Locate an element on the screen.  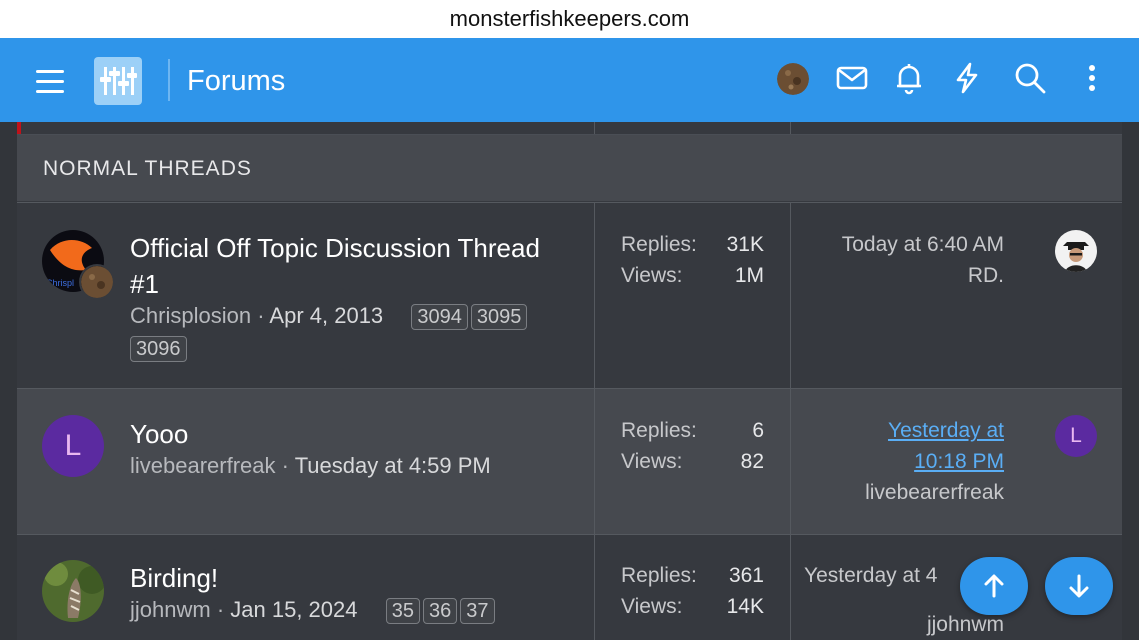
views-count: 1M is located at coordinates (749, 275).